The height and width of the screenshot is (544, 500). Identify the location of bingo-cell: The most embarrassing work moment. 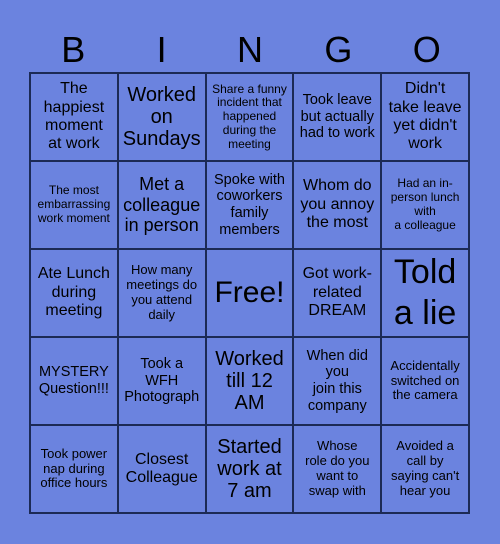
(74, 205).